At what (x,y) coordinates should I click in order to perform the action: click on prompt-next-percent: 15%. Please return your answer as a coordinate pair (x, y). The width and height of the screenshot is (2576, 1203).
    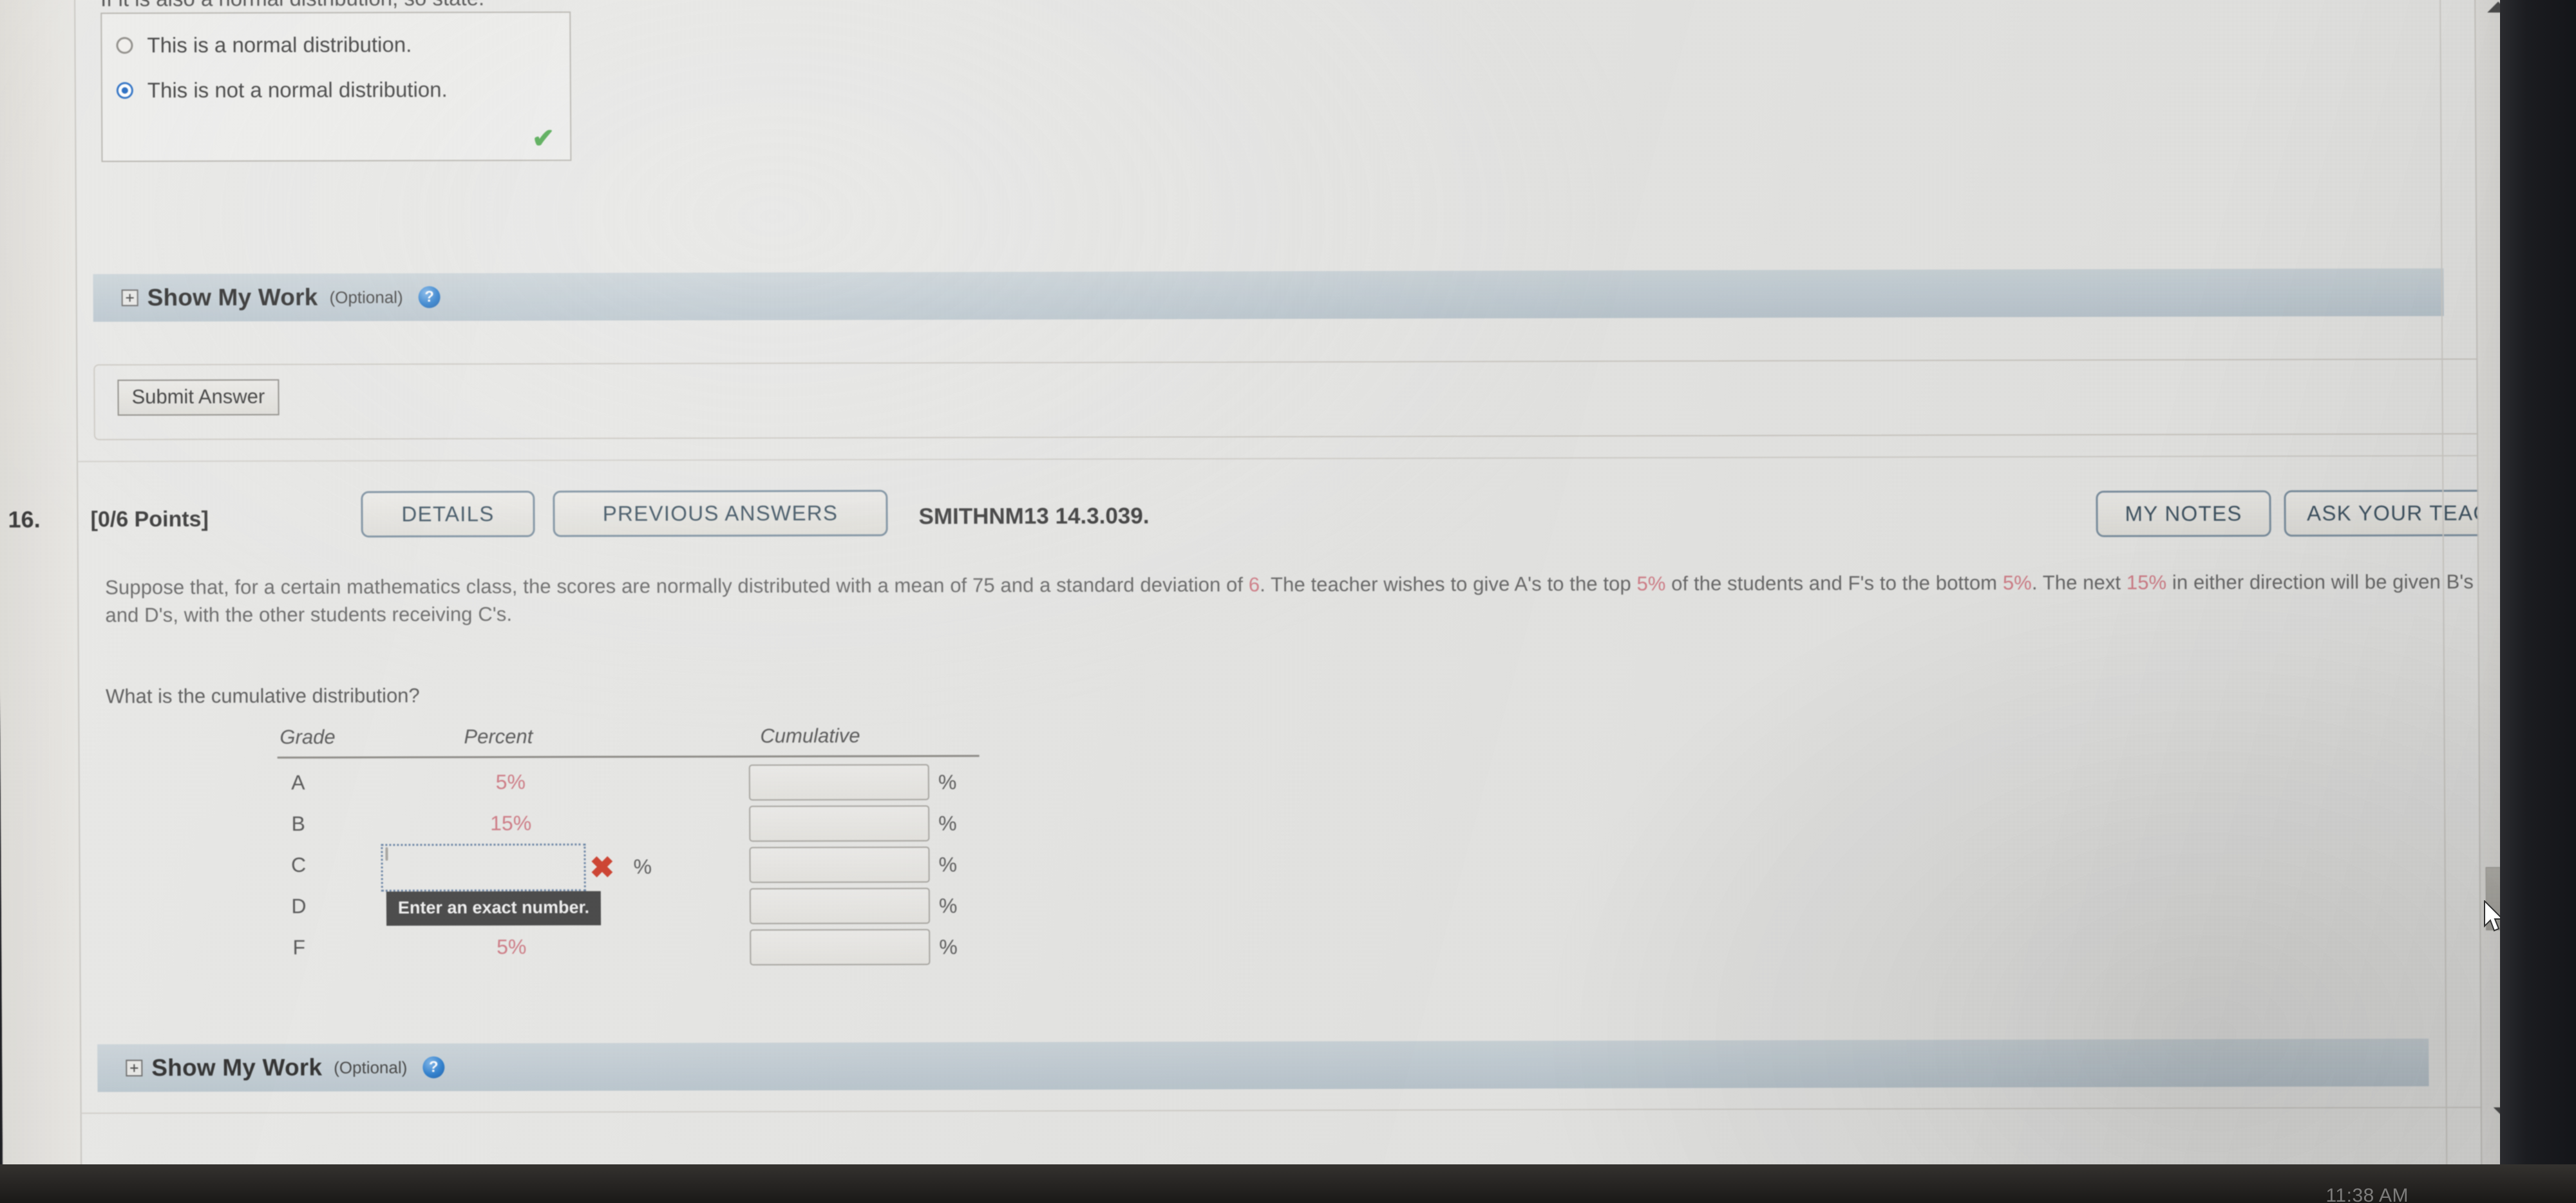
    Looking at the image, I should click on (2146, 582).